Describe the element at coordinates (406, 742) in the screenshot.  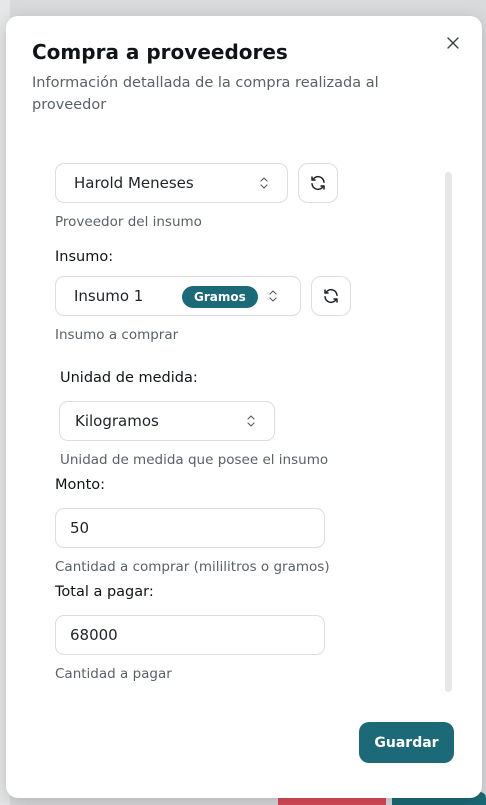
I see `save-button: Guardar` at that location.